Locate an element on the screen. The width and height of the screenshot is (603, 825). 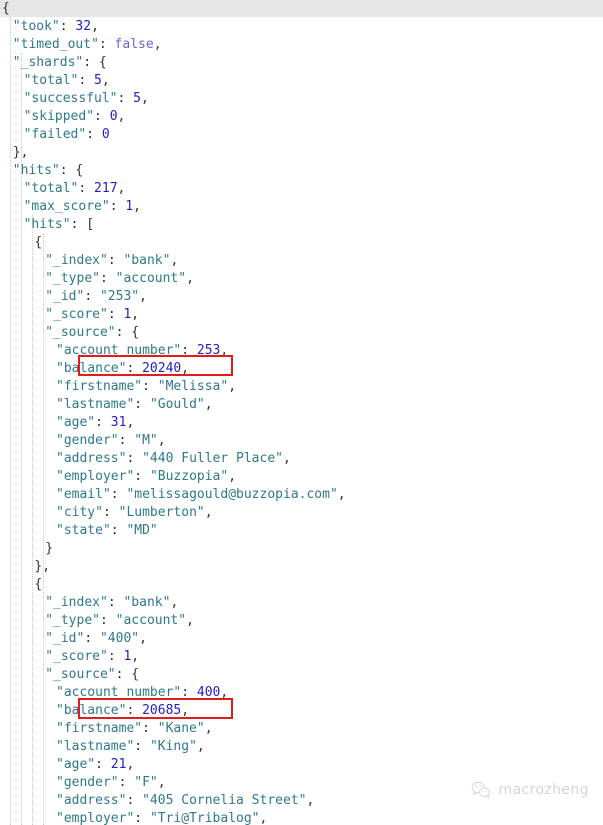
code-line: "firstname": "Kane", is located at coordinates (134, 728).